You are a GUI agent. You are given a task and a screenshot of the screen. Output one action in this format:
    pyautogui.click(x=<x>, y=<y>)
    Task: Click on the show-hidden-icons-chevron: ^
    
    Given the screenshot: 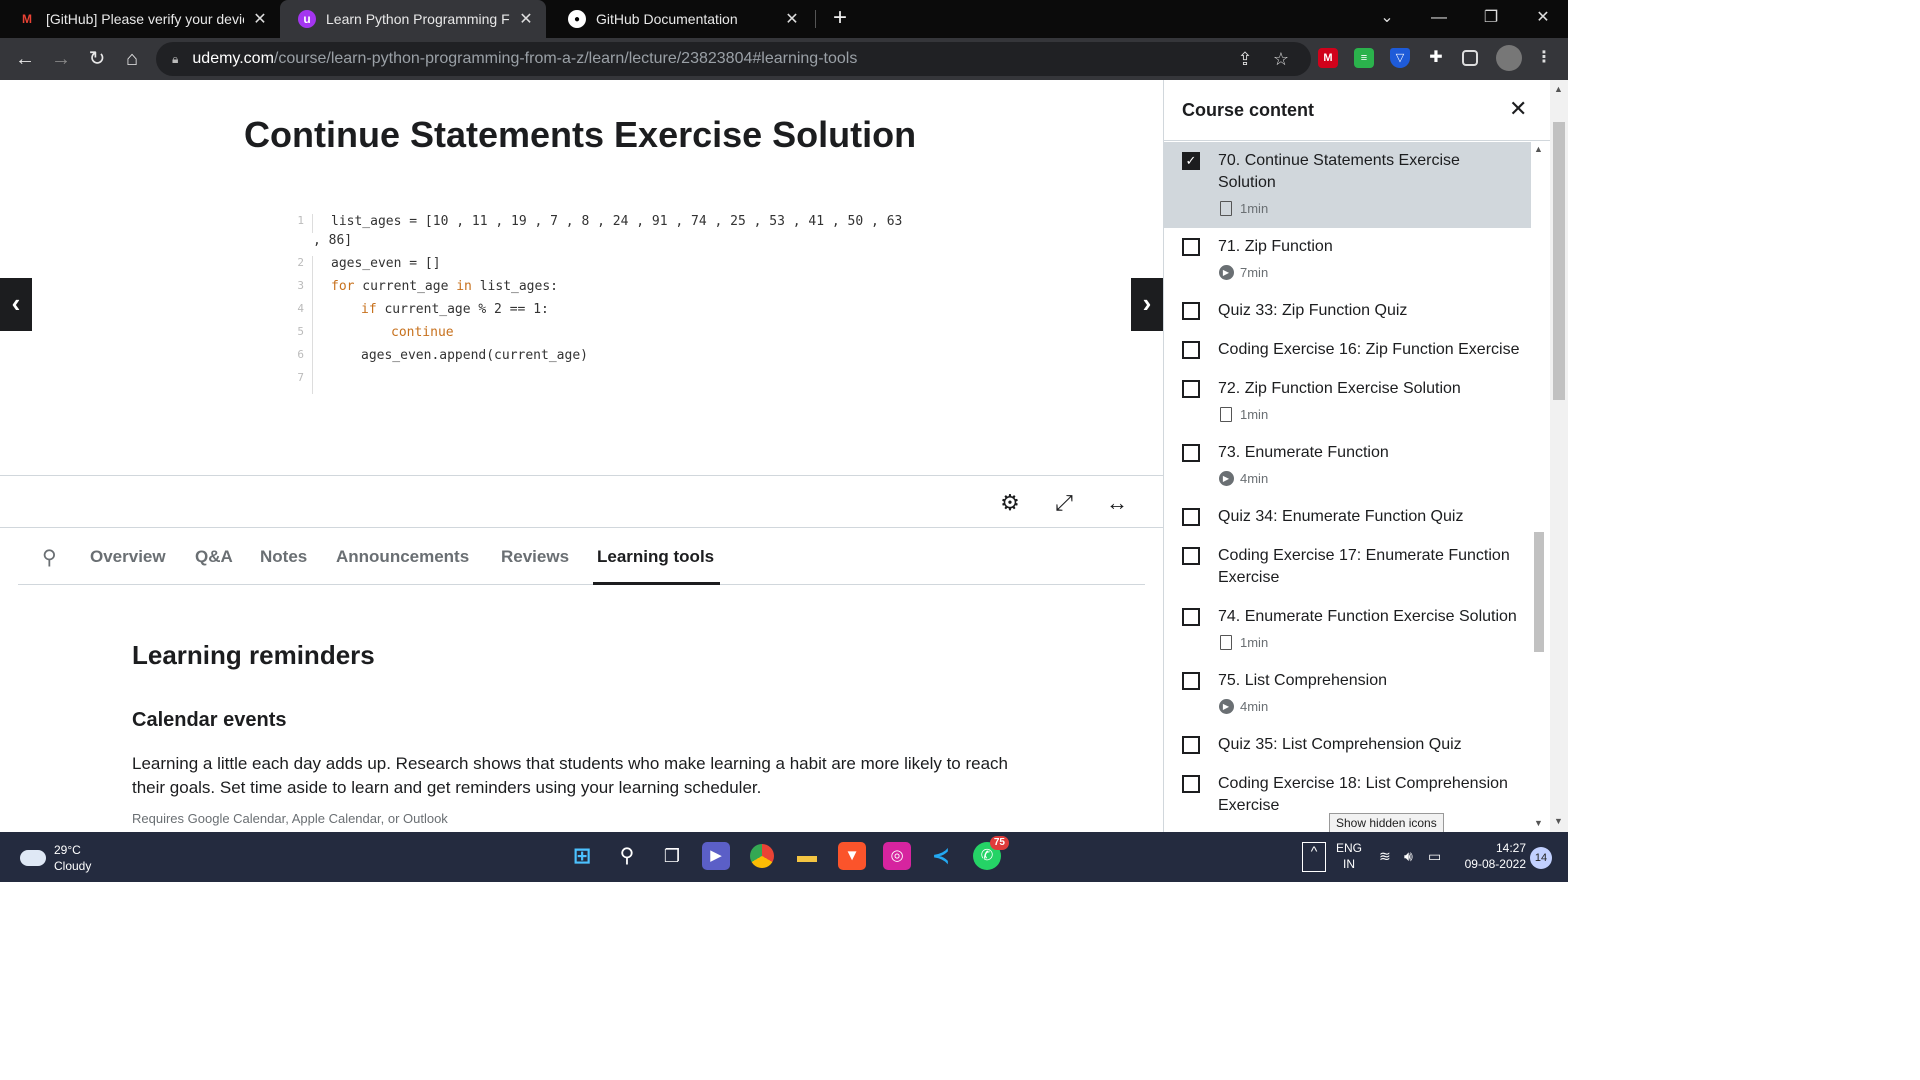 What is the action you would take?
    pyautogui.click(x=1314, y=857)
    